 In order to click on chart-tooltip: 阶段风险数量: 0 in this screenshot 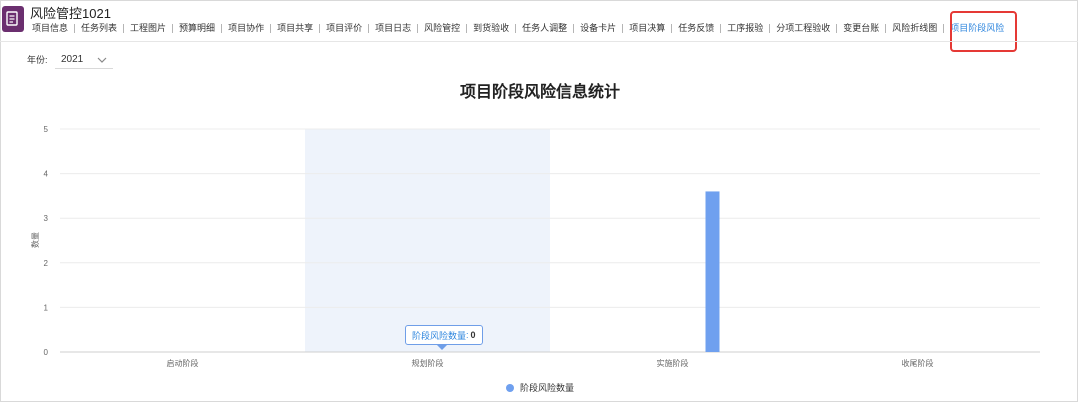, I will do `click(444, 335)`.